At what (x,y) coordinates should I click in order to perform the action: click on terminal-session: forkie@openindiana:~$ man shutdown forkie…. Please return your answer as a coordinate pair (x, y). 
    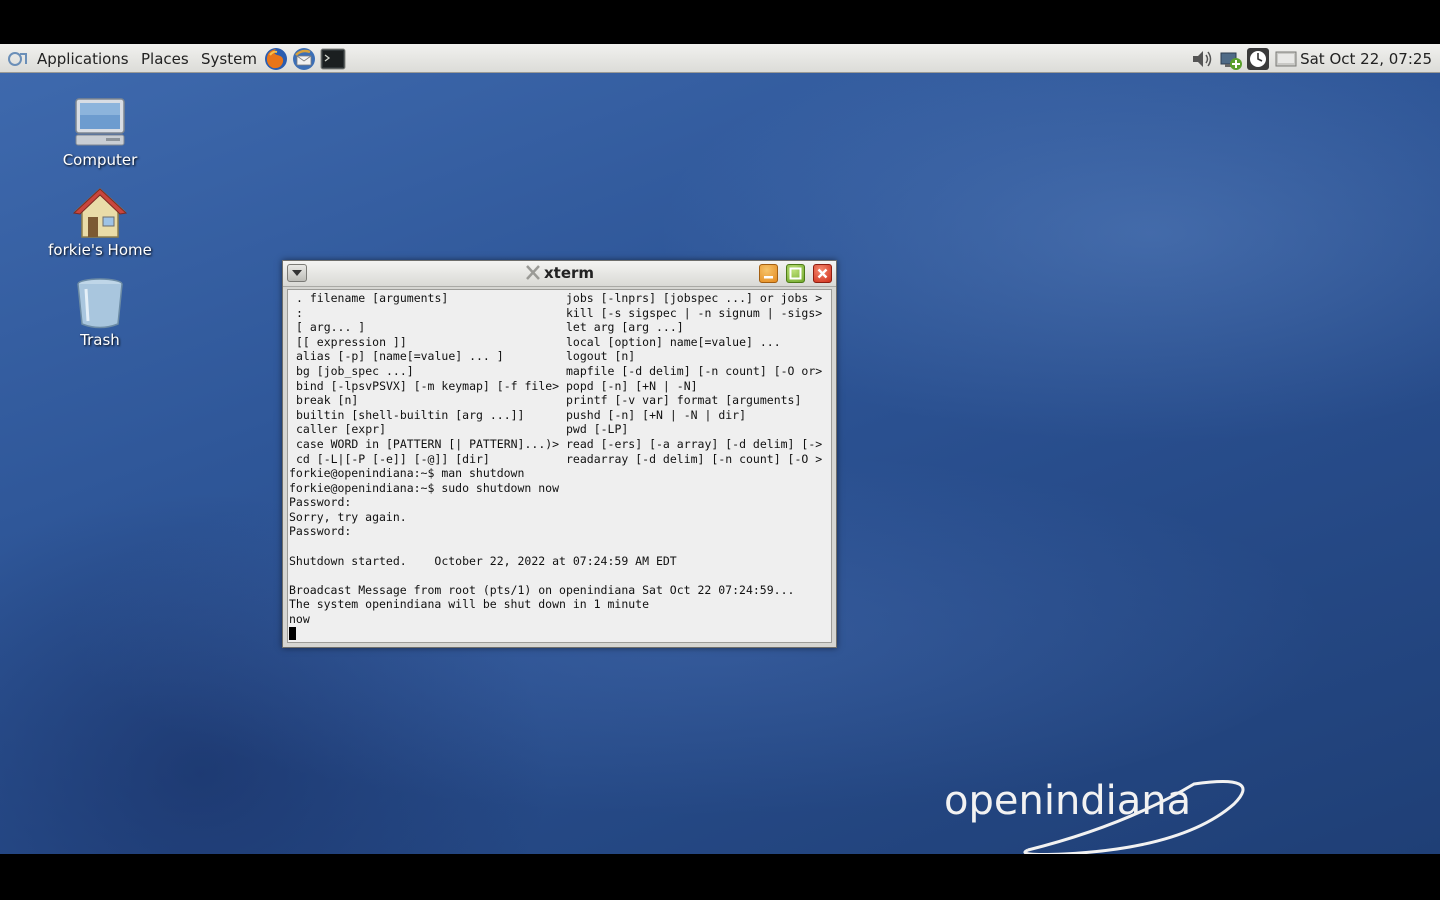
    Looking at the image, I should click on (541, 553).